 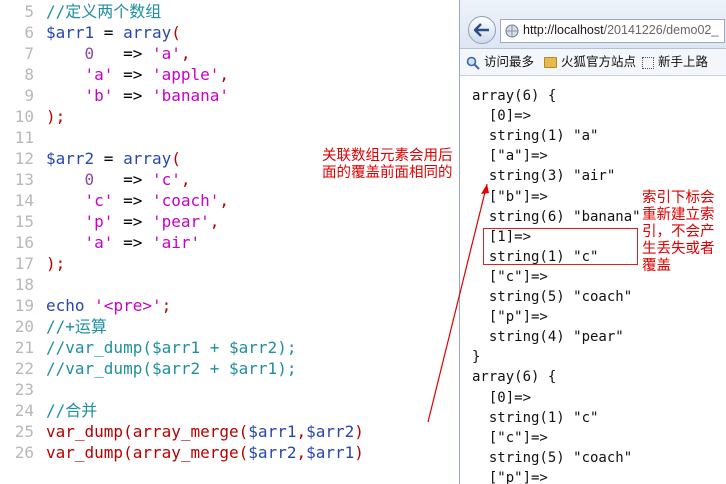 What do you see at coordinates (76, 326) in the screenshot?
I see `code-text: //+运算` at bounding box center [76, 326].